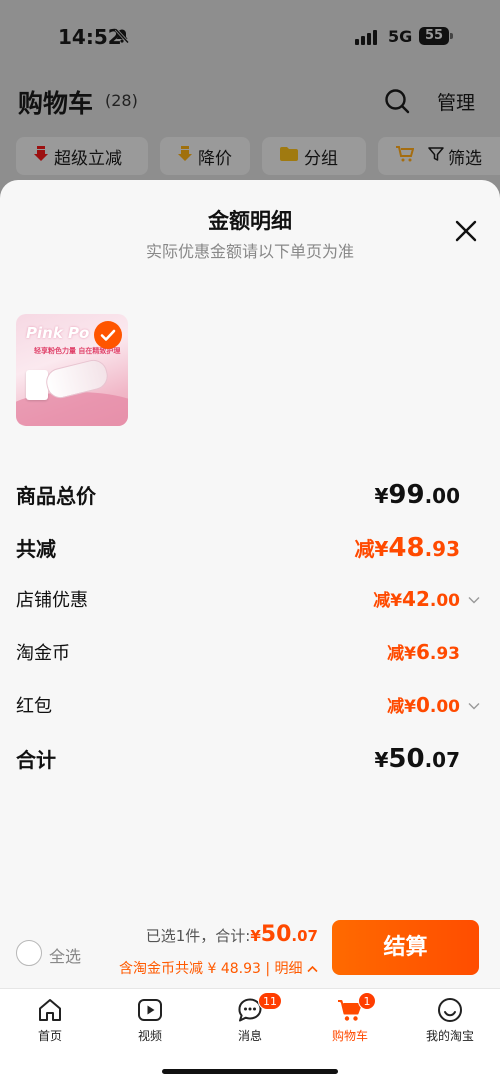 This screenshot has width=500, height=1085. I want to click on product-brand-text: Pink Po, so click(58, 333).